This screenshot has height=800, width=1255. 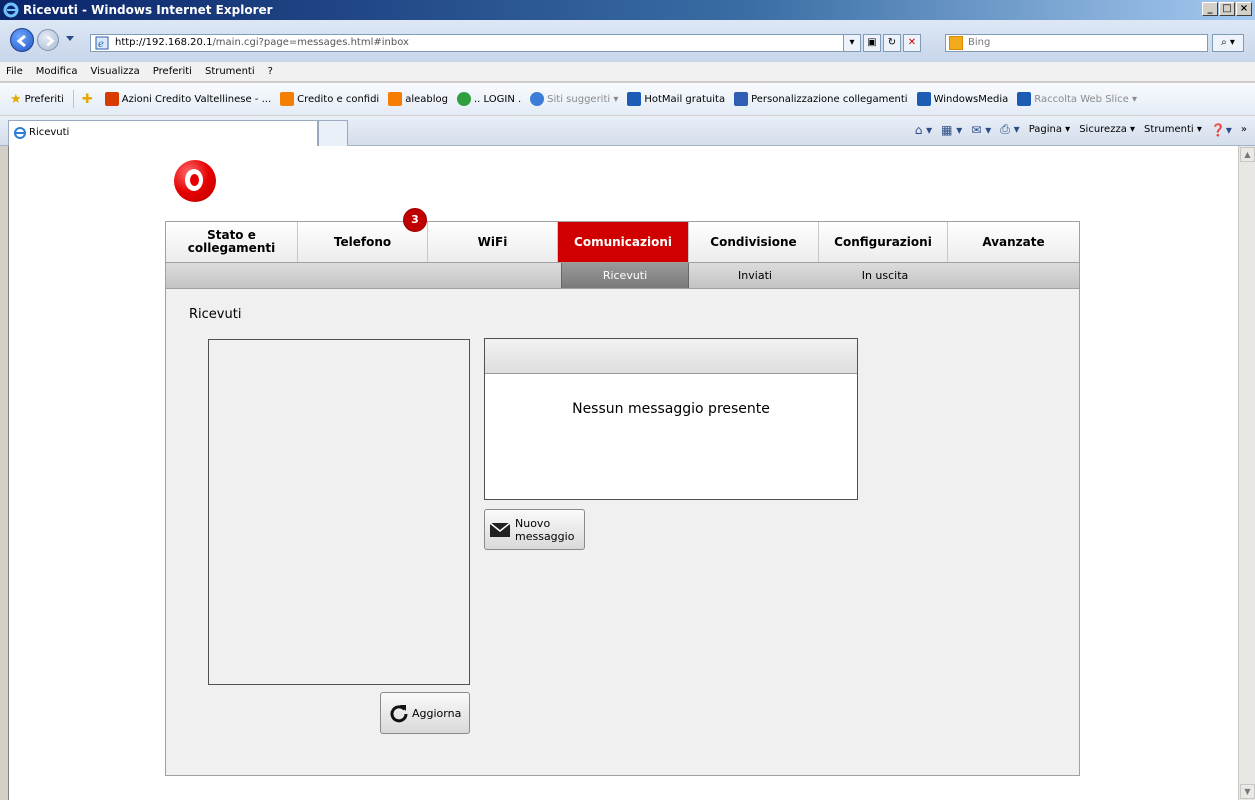 What do you see at coordinates (230, 71) in the screenshot?
I see `menu-strumenti: Strumenti` at bounding box center [230, 71].